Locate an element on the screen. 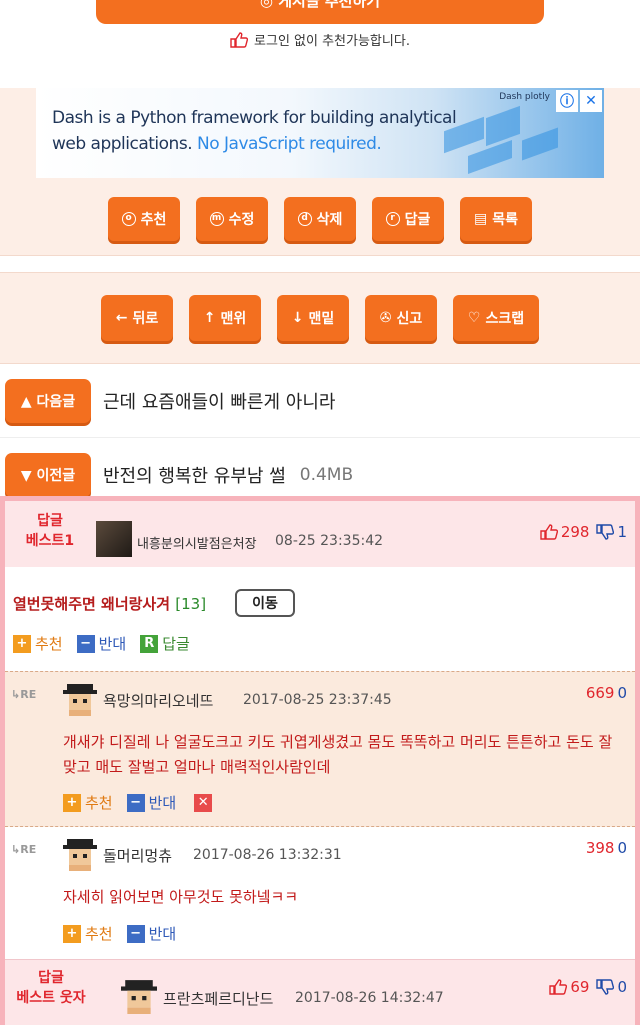  report-button: ✇ 신고 is located at coordinates (401, 318).